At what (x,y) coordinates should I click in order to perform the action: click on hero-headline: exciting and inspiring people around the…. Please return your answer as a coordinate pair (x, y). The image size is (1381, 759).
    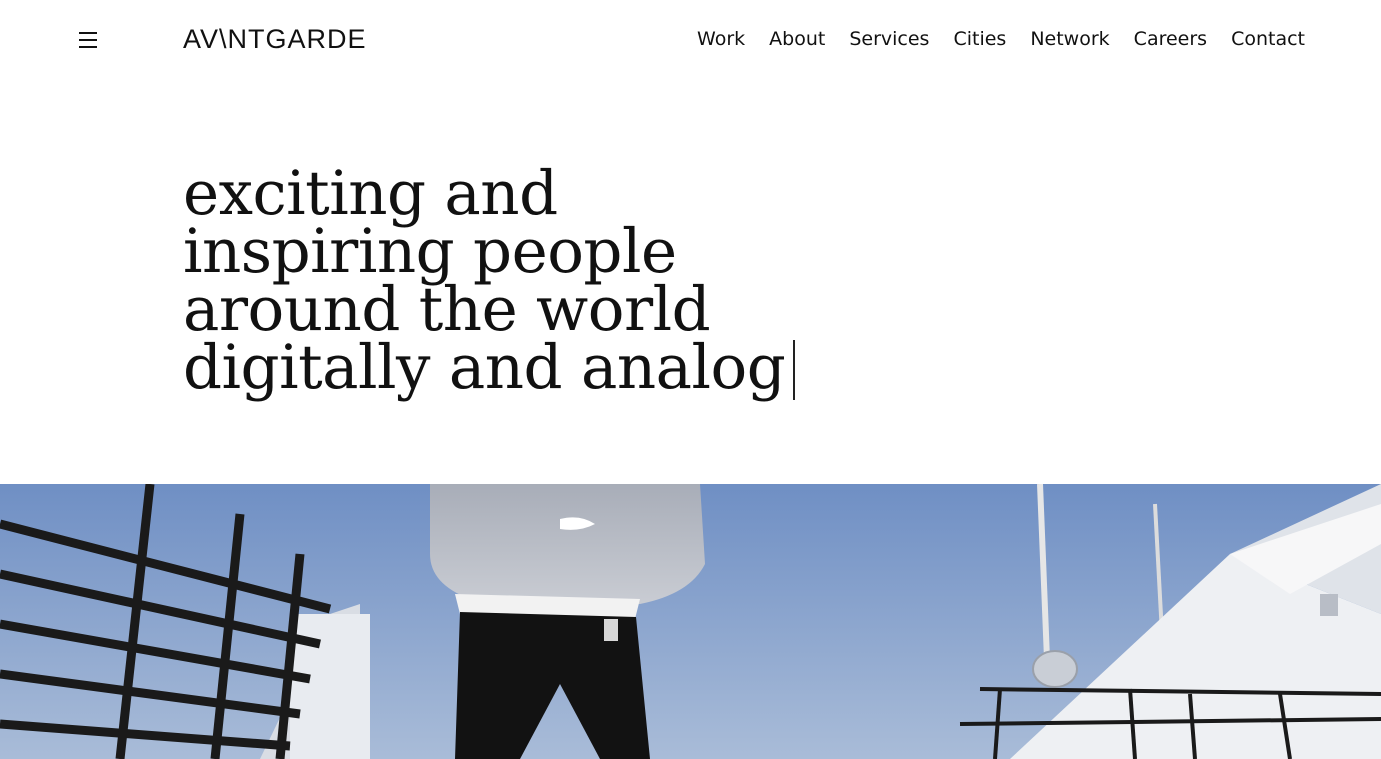
    Looking at the image, I should click on (503, 281).